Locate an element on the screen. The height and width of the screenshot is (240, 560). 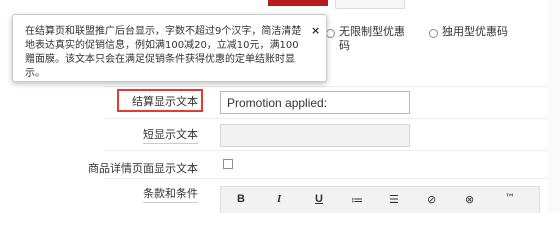
radio-exclusive-label: 独用型优惠码 is located at coordinates (475, 31).